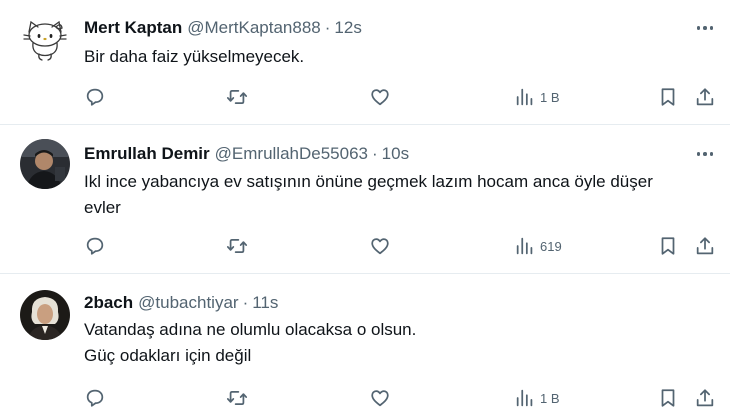 The width and height of the screenshot is (730, 420). What do you see at coordinates (108, 303) in the screenshot?
I see `author-name: 2bach` at bounding box center [108, 303].